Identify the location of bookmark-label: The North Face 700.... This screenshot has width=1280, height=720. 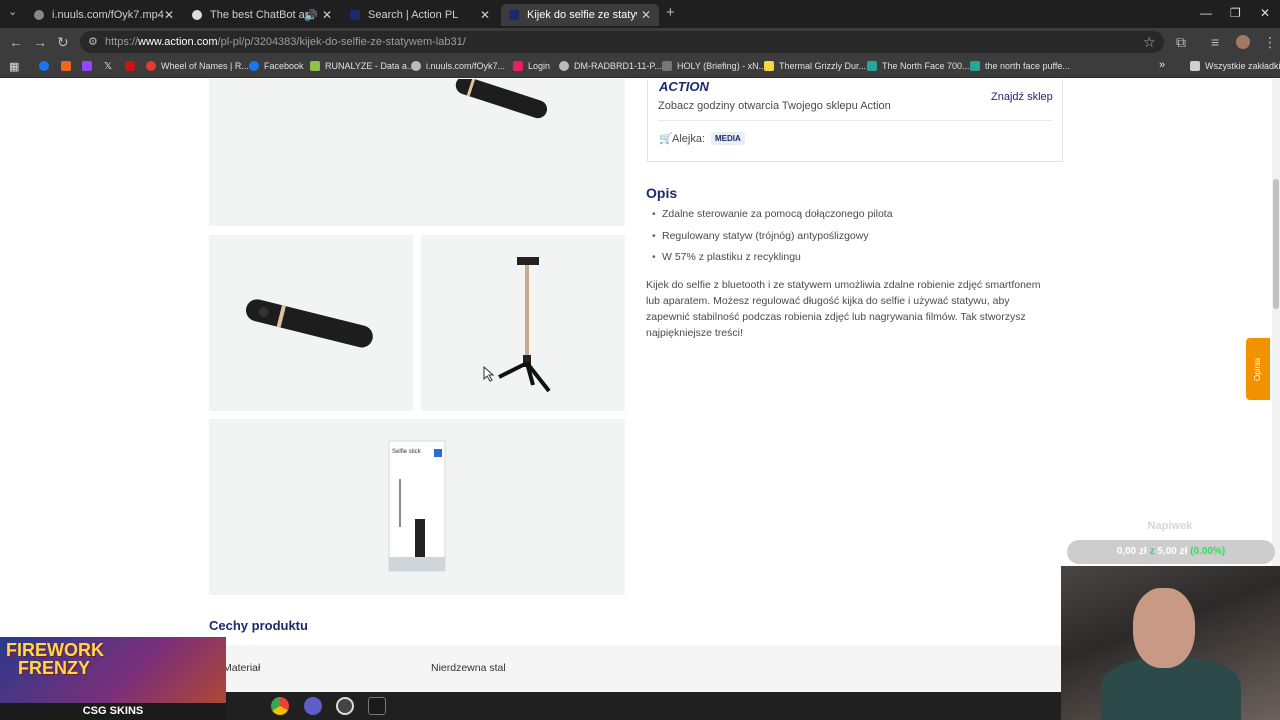
(926, 66).